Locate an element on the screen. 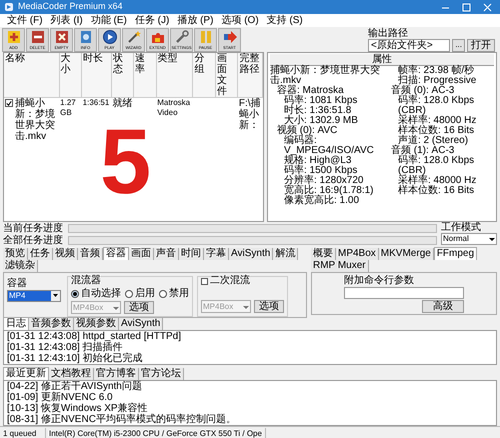 The width and height of the screenshot is (500, 438). tree-item: 宽高比: 16:9(1.78:1) is located at coordinates (325, 191).